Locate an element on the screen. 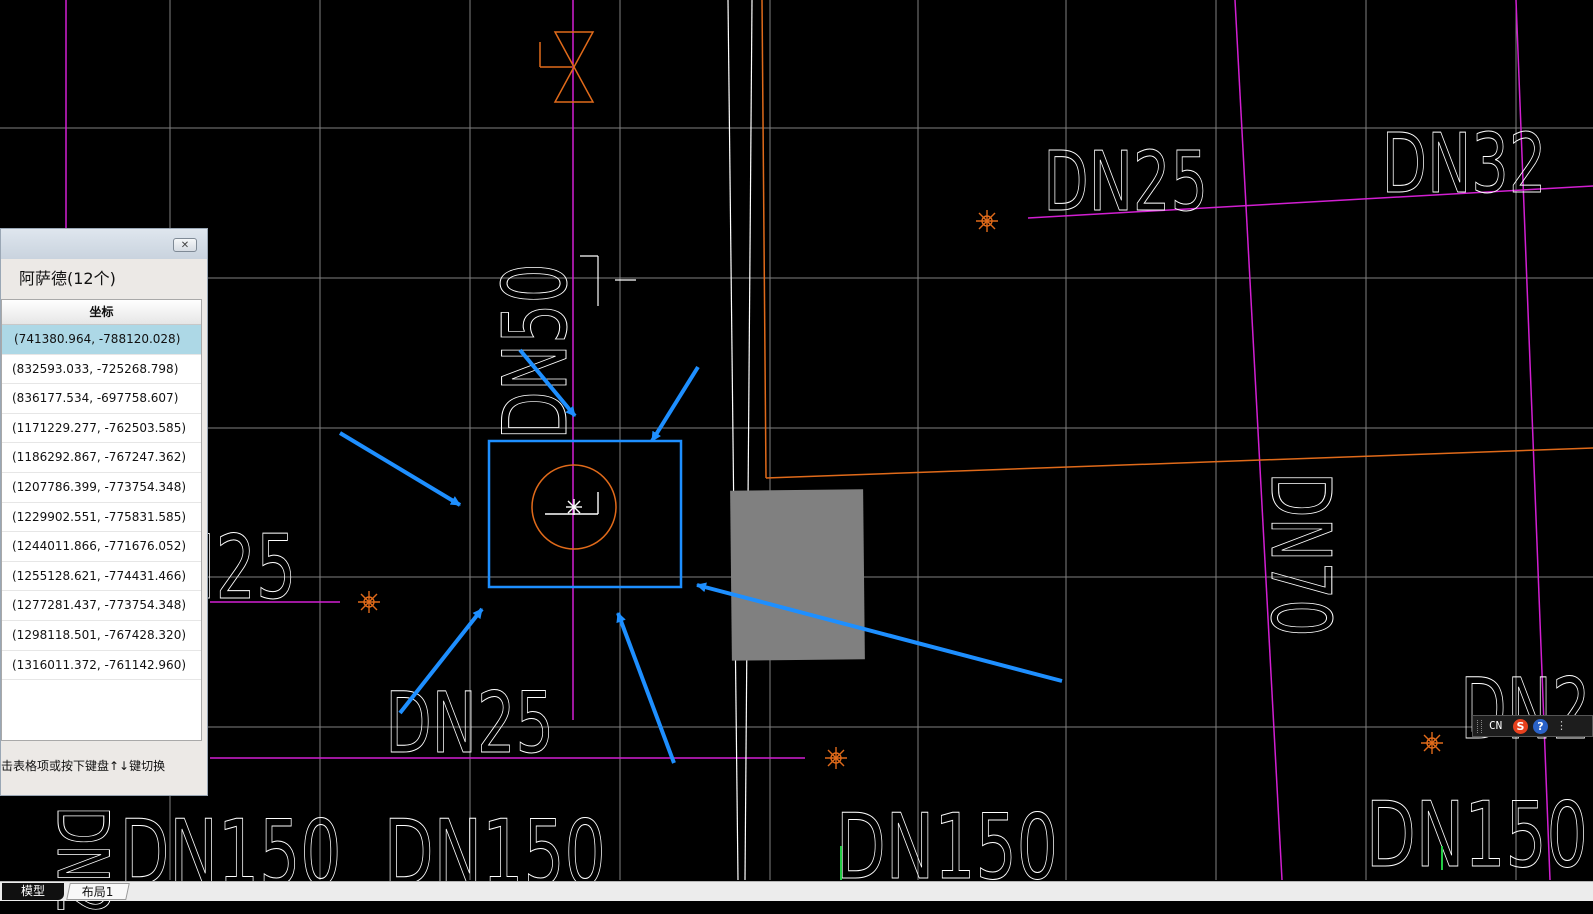 The width and height of the screenshot is (1593, 914). table-row: (1207786.399, -773754.348) is located at coordinates (101, 488).